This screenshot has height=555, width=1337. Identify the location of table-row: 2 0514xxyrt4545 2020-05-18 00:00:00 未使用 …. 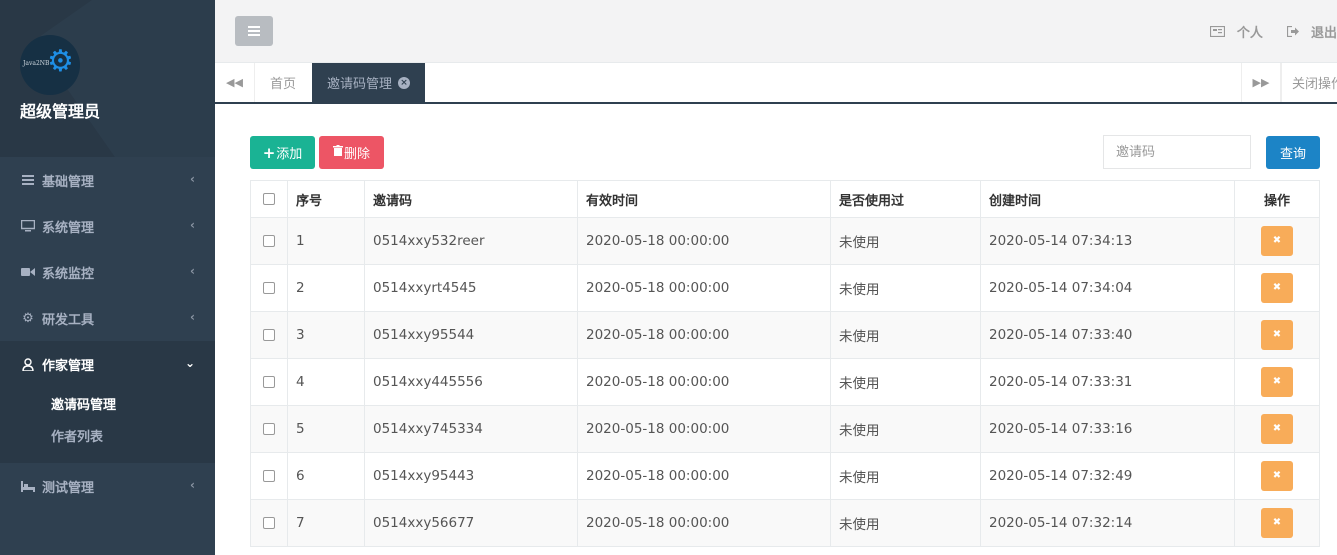
(785, 288).